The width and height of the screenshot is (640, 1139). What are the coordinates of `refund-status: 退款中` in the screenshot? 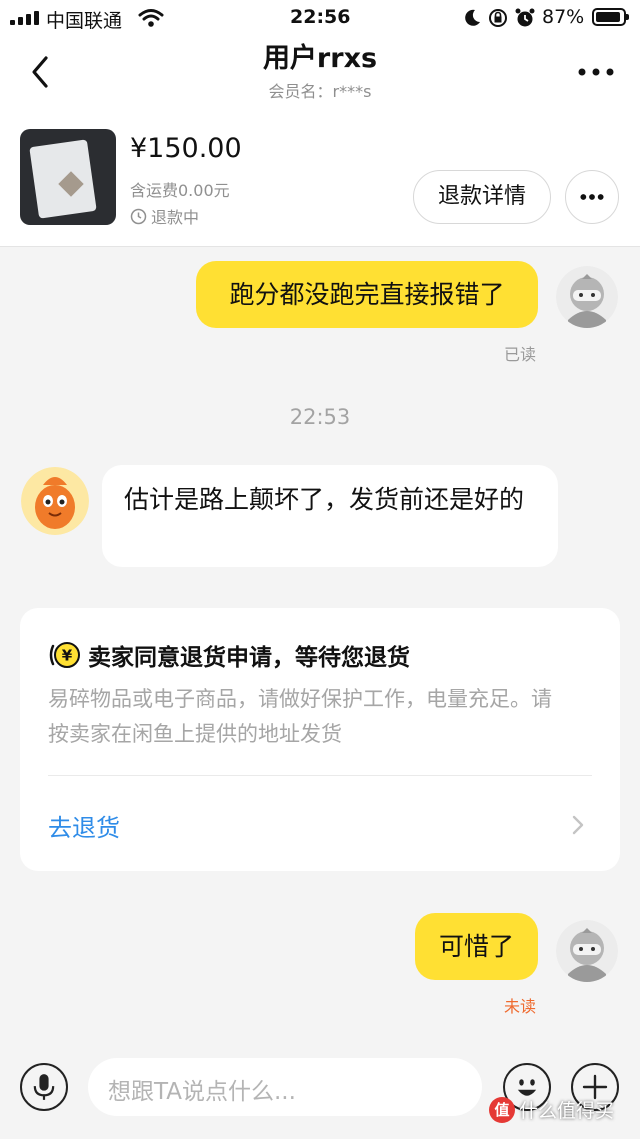 It's located at (164, 216).